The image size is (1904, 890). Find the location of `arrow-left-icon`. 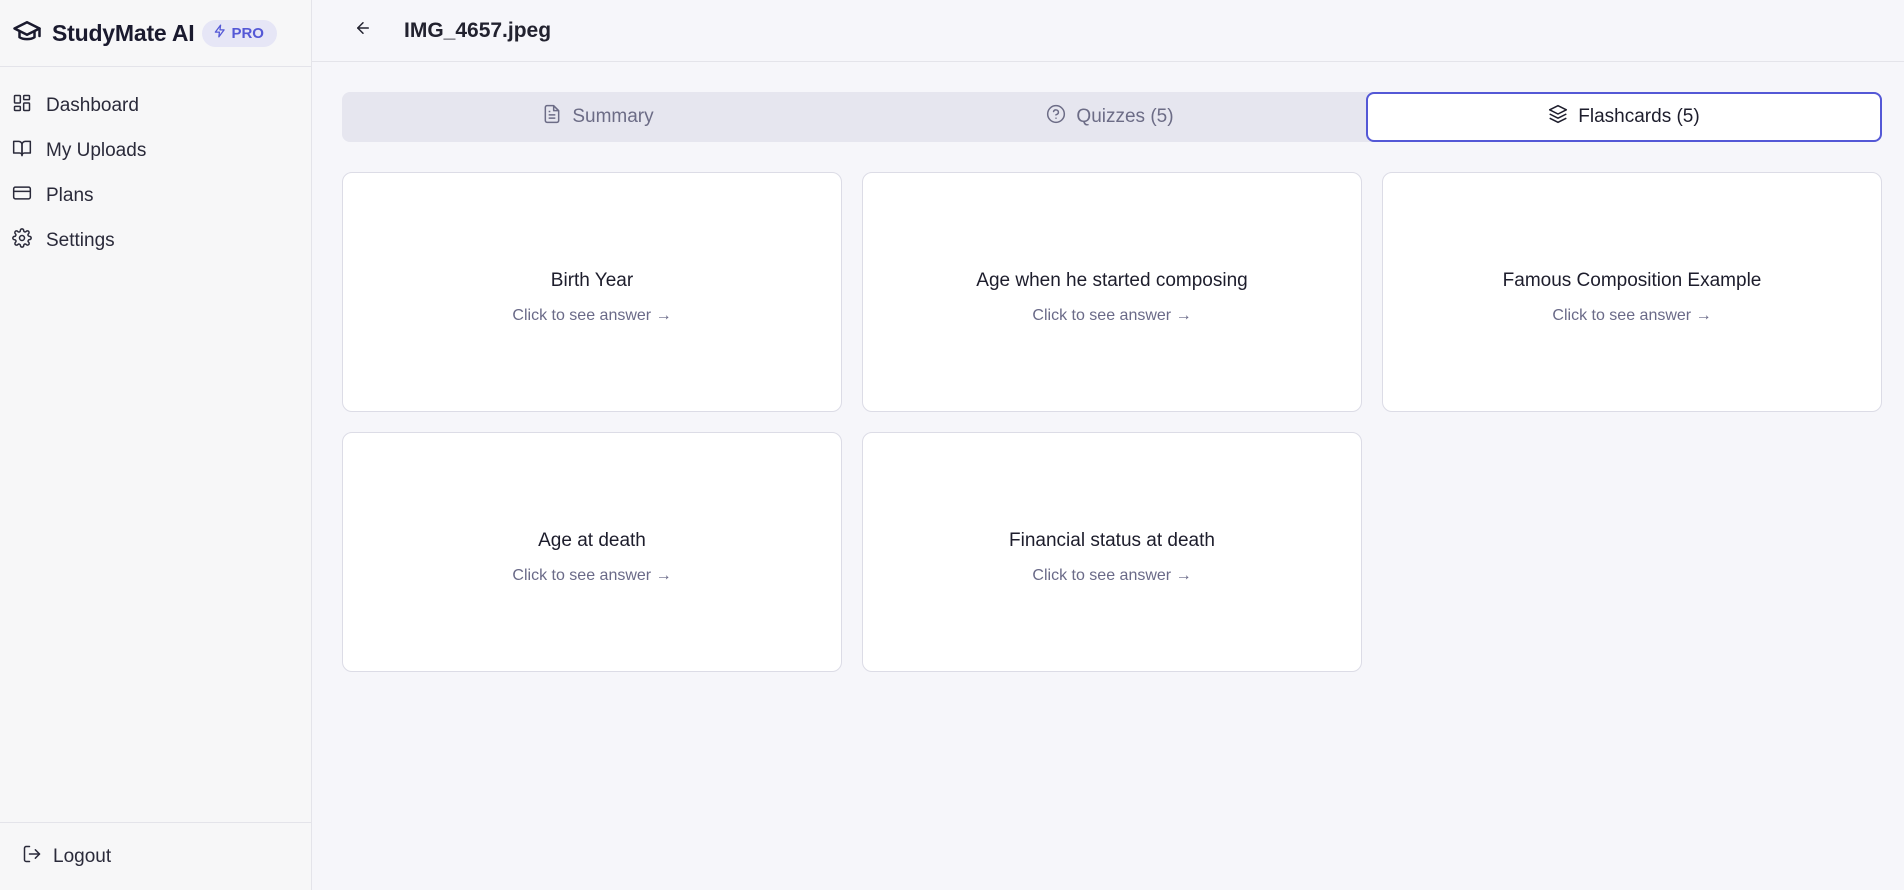

arrow-left-icon is located at coordinates (363, 30).